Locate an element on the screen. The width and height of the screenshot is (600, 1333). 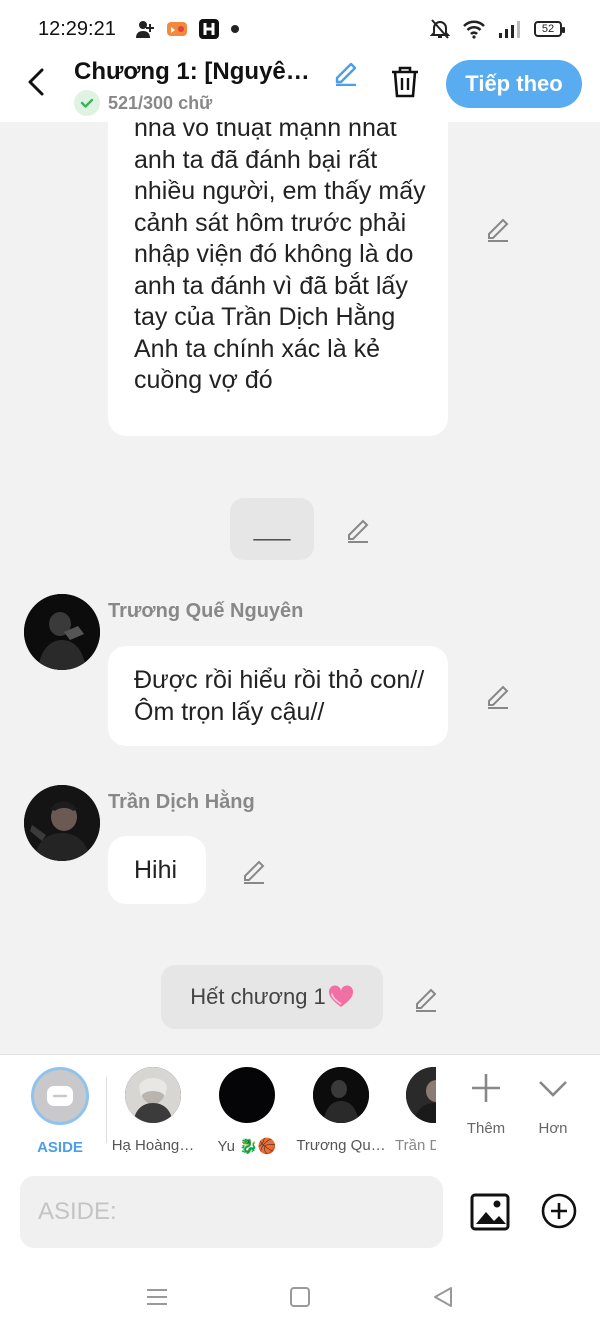
aside-text: Hết chương 1 is located at coordinates (258, 996).